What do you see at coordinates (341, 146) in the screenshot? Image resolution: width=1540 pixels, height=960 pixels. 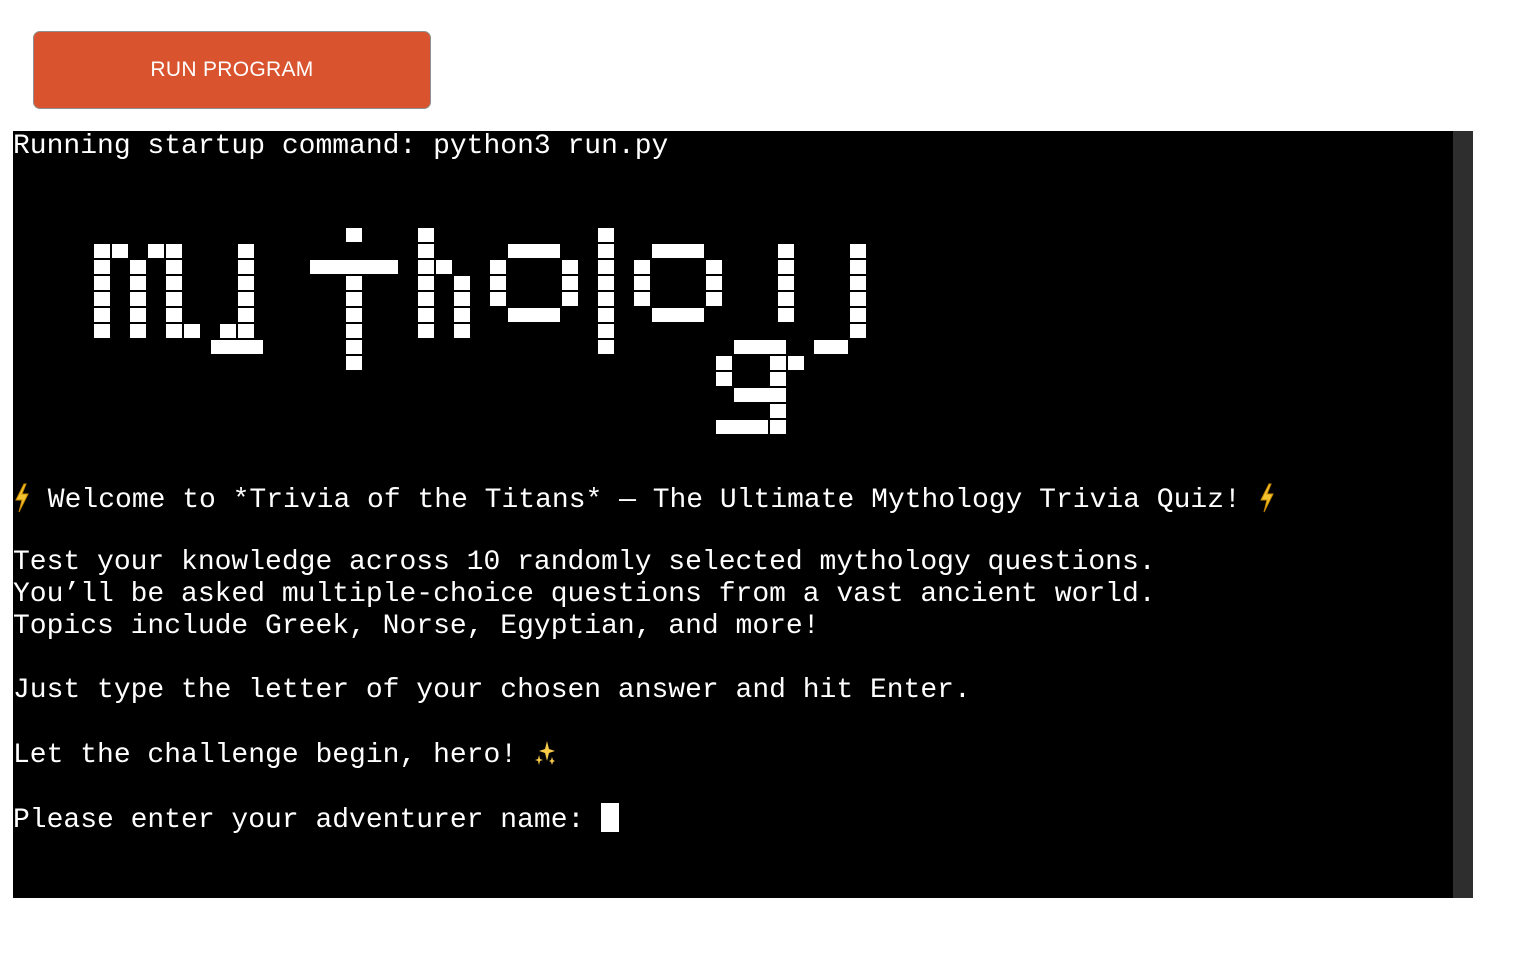 I see `startup-command-line: Running startup command: python3 run.py` at bounding box center [341, 146].